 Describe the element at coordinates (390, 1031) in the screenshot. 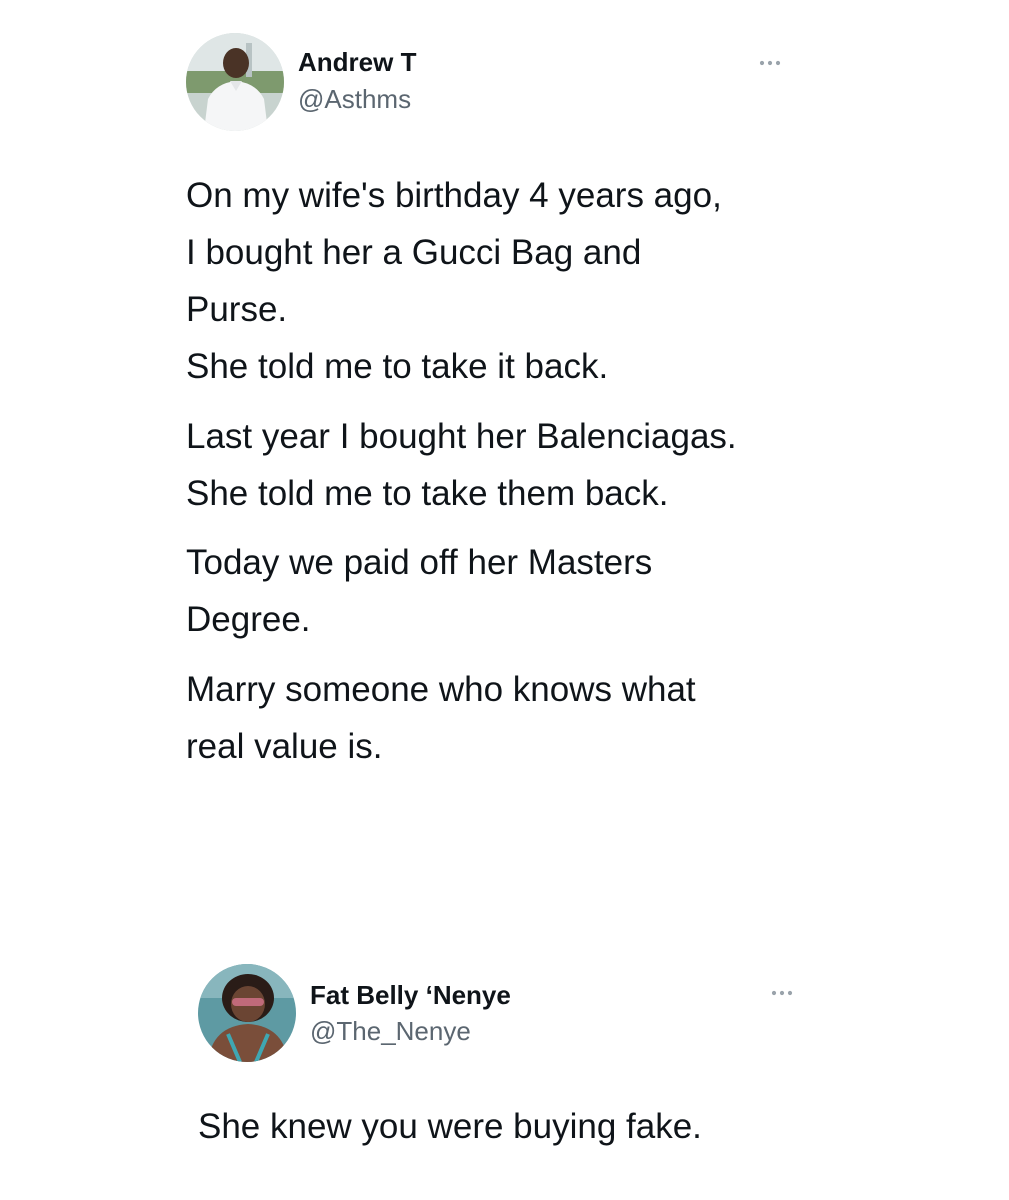

I see `author-handle: @The_Nenye` at that location.